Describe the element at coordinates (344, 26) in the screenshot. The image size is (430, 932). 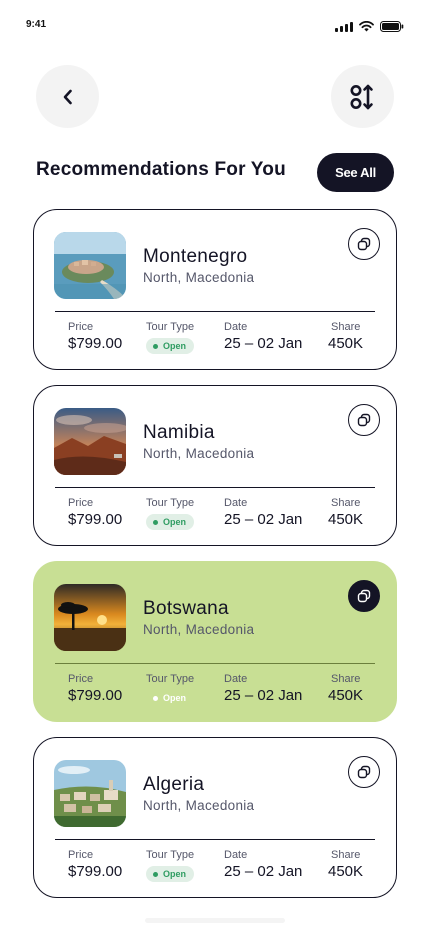
I see `signal-icon` at that location.